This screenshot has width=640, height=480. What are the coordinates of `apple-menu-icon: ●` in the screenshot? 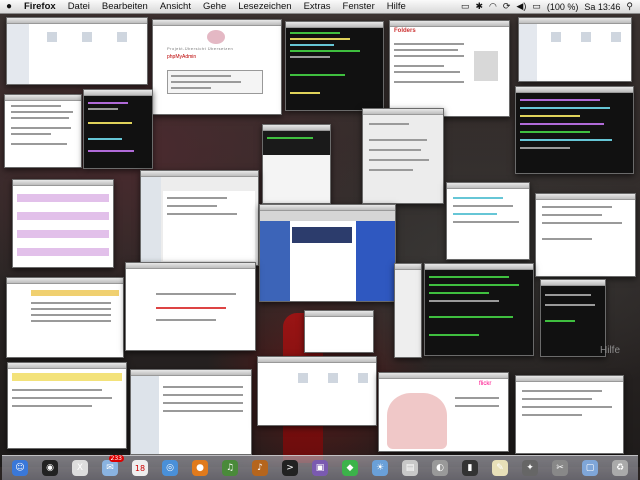 It's located at (9, 6).